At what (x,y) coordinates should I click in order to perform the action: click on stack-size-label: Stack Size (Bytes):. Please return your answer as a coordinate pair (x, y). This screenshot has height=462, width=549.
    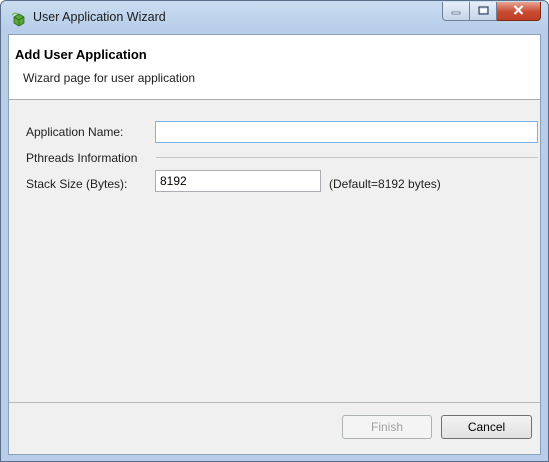
    Looking at the image, I should click on (77, 184).